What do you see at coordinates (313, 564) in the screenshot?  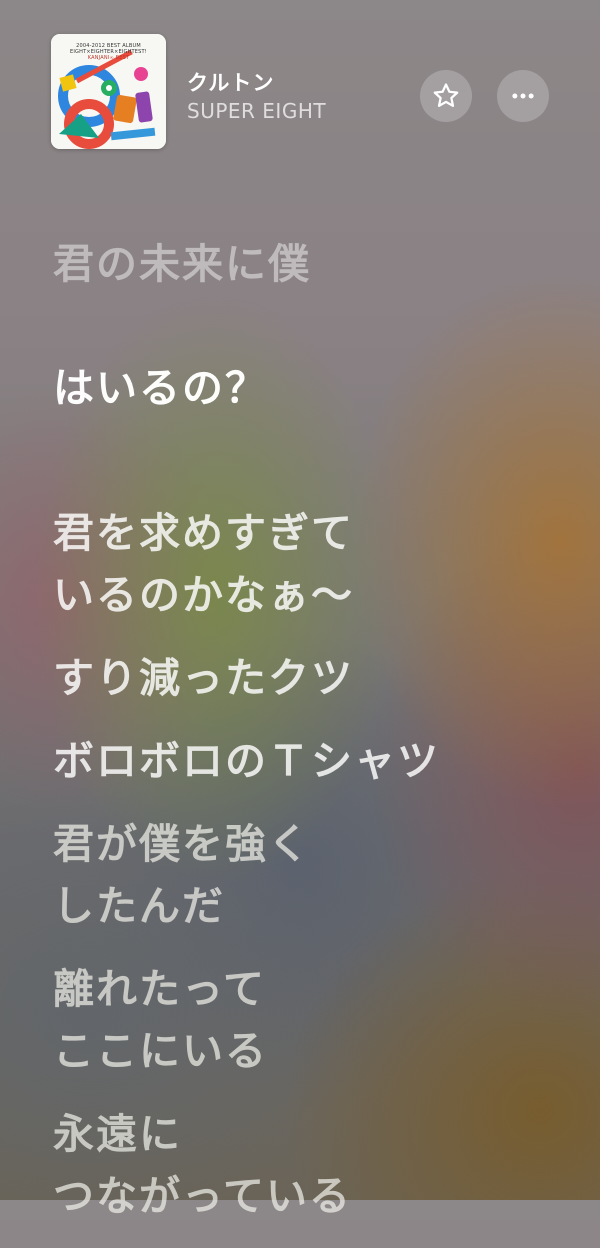 I see `lyric-line: 君を求めすぎて いるのかなぁ～` at bounding box center [313, 564].